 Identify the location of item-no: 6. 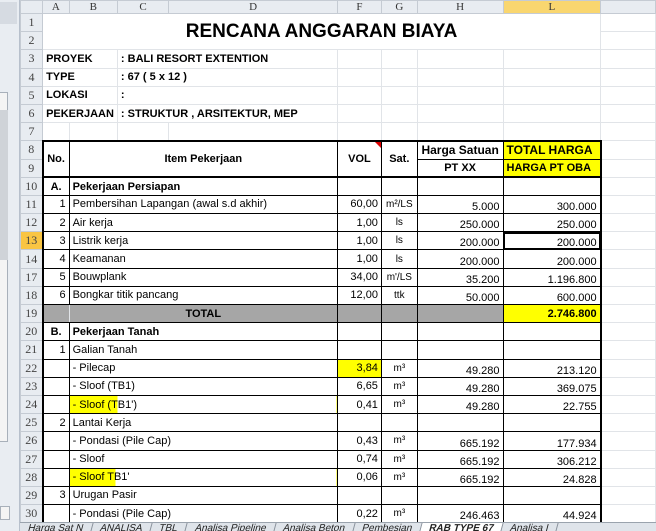
(55, 295).